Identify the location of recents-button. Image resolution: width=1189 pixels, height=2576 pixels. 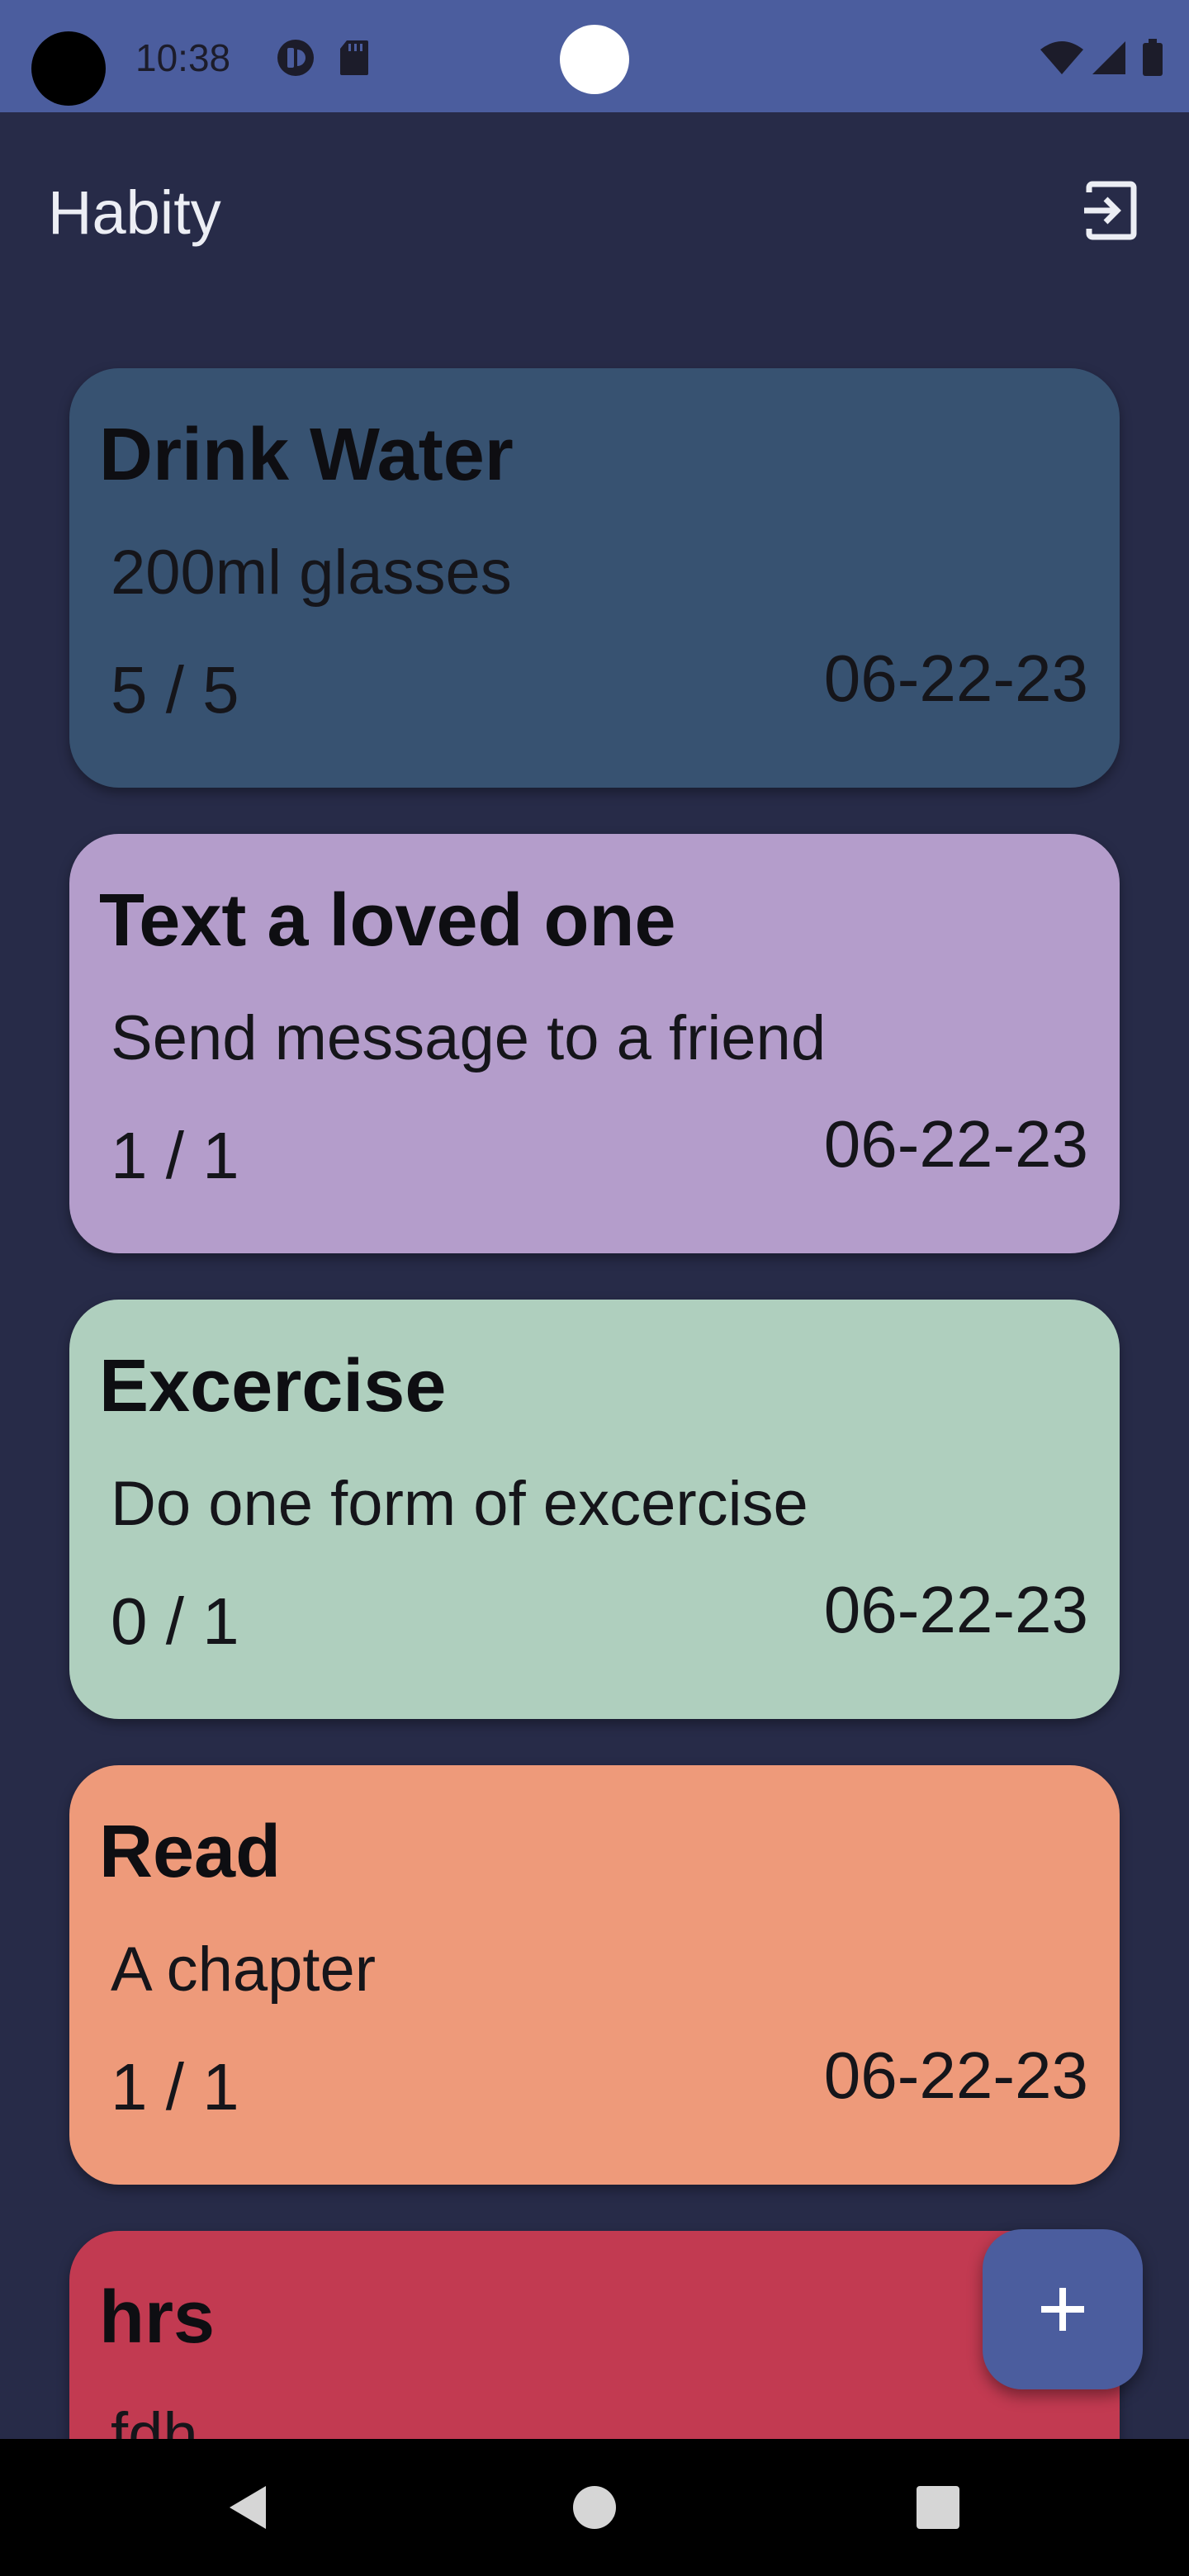
(938, 2507).